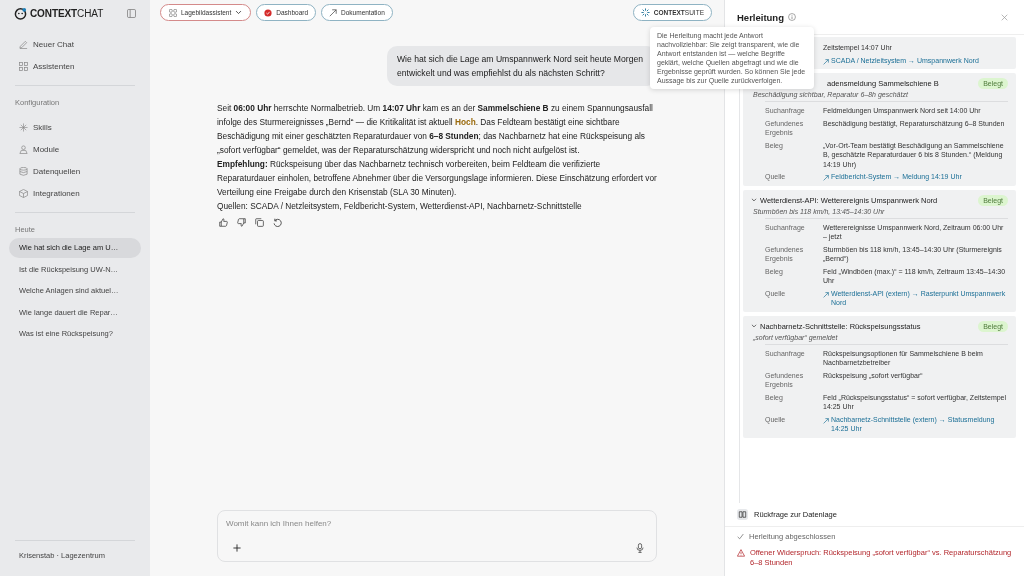  What do you see at coordinates (277, 222) in the screenshot?
I see `retry-icon` at bounding box center [277, 222].